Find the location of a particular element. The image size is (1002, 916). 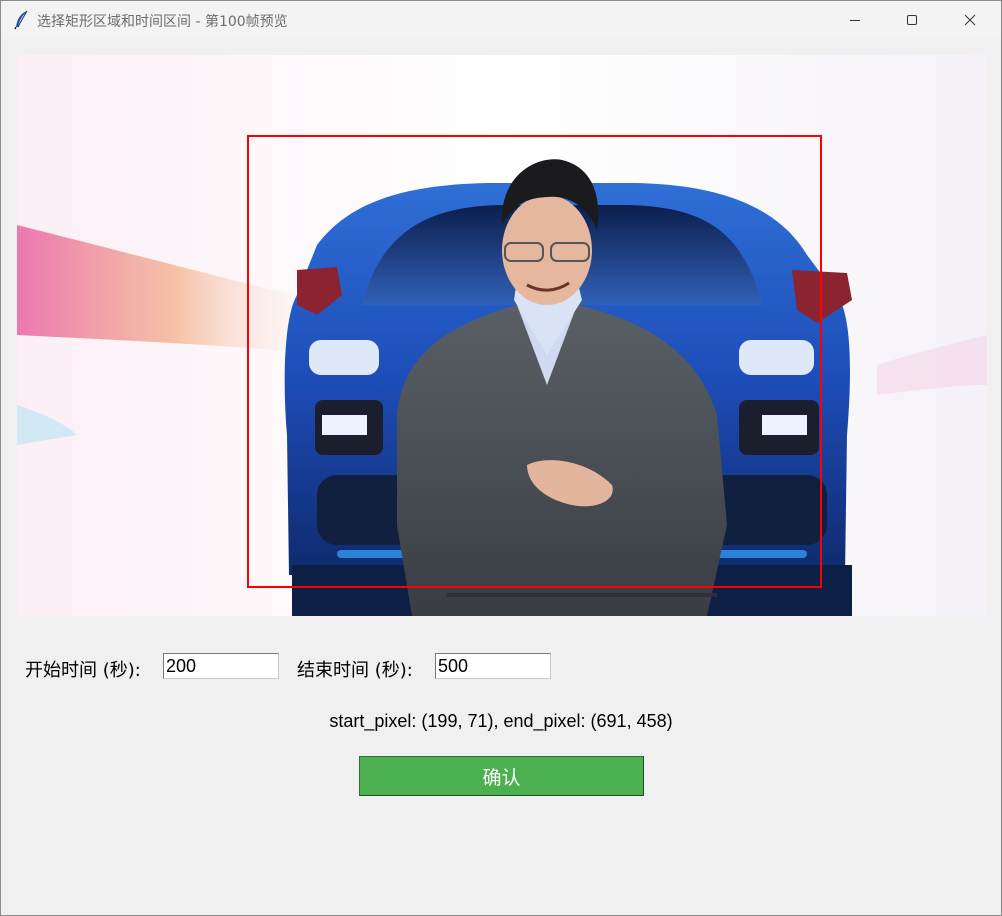

close-button is located at coordinates (970, 20).